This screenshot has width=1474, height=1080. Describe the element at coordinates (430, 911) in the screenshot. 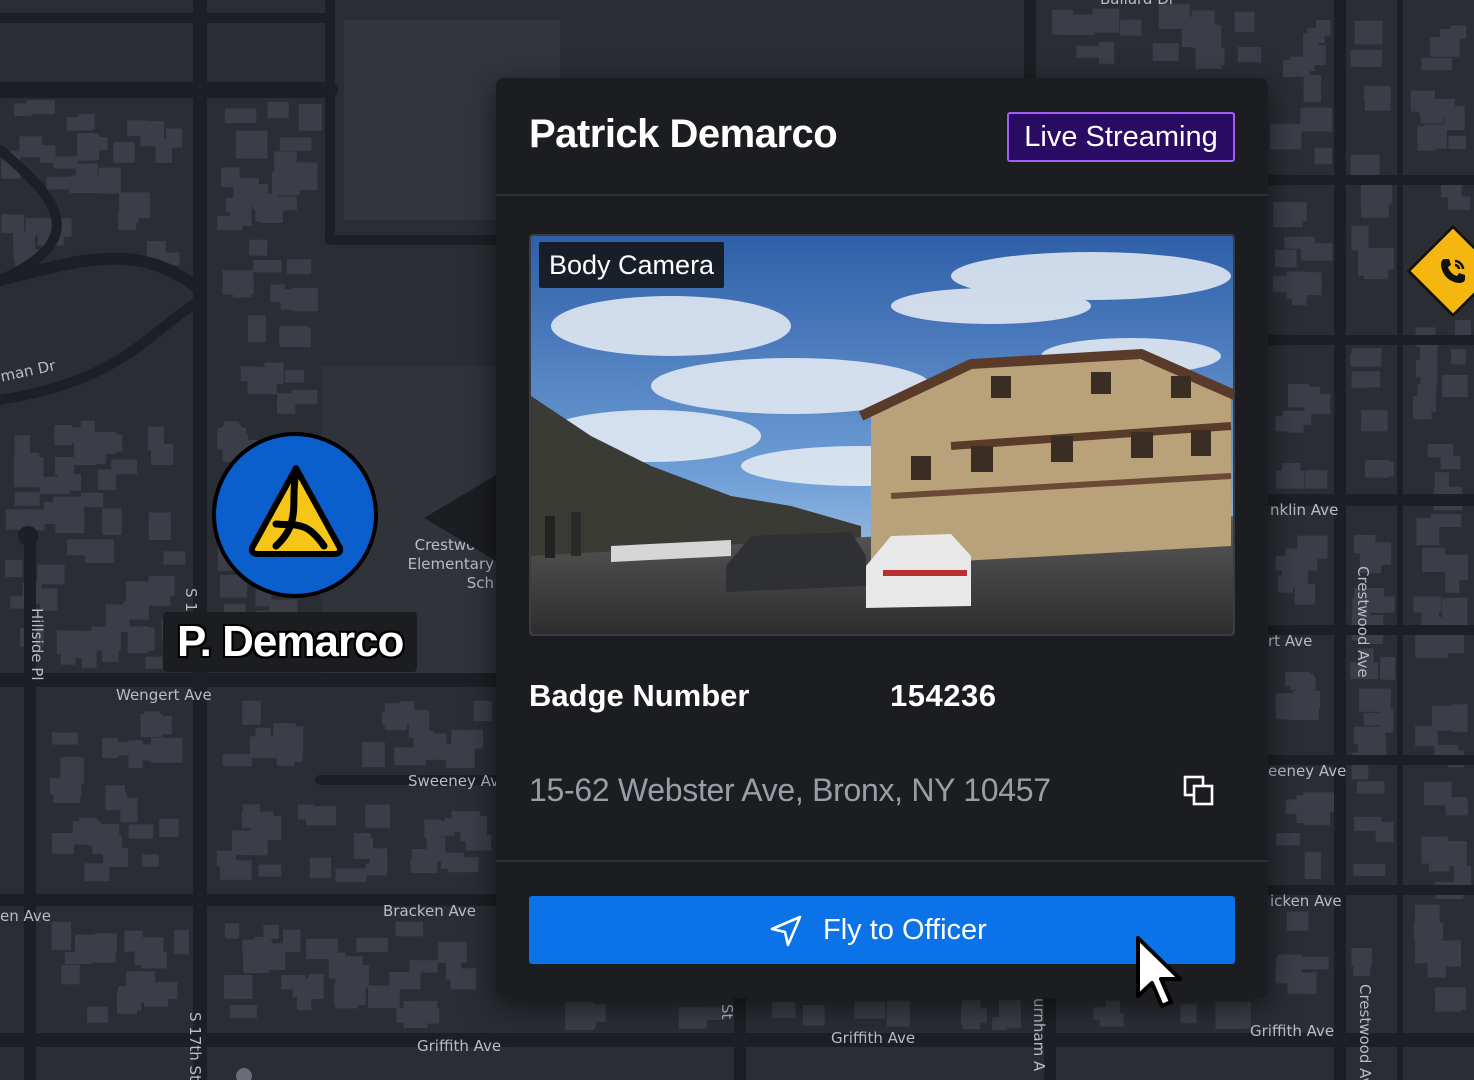

I see `street-label-bracken-left: Bracken Ave` at that location.